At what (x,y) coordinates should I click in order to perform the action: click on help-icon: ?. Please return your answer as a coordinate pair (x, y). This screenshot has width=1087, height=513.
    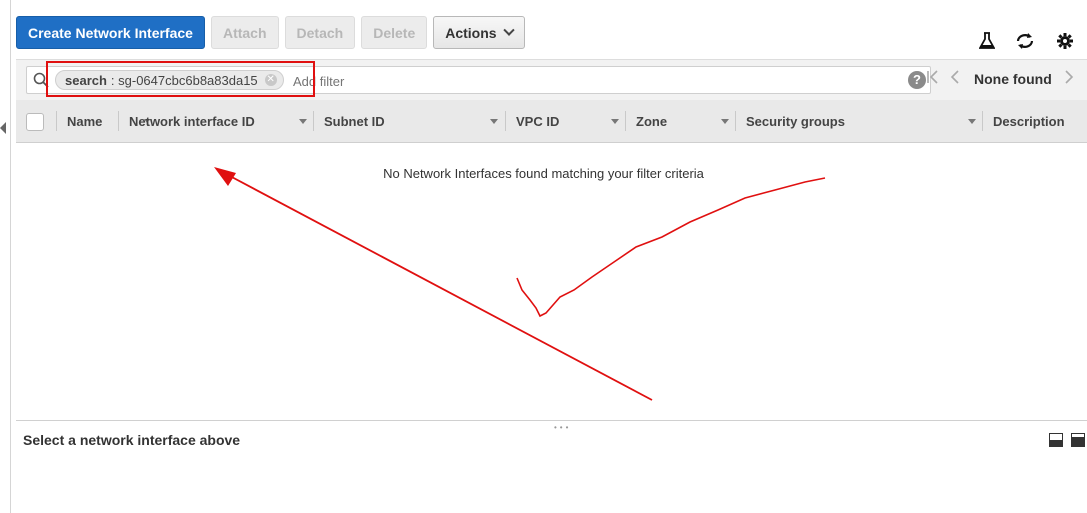
    Looking at the image, I should click on (917, 80).